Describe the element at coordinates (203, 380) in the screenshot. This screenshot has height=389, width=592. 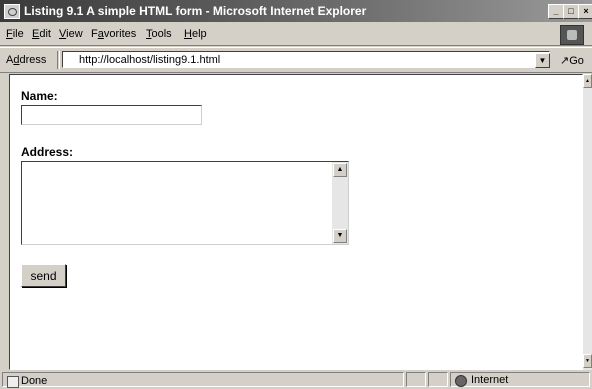
I see `status-main-cell: Done` at that location.